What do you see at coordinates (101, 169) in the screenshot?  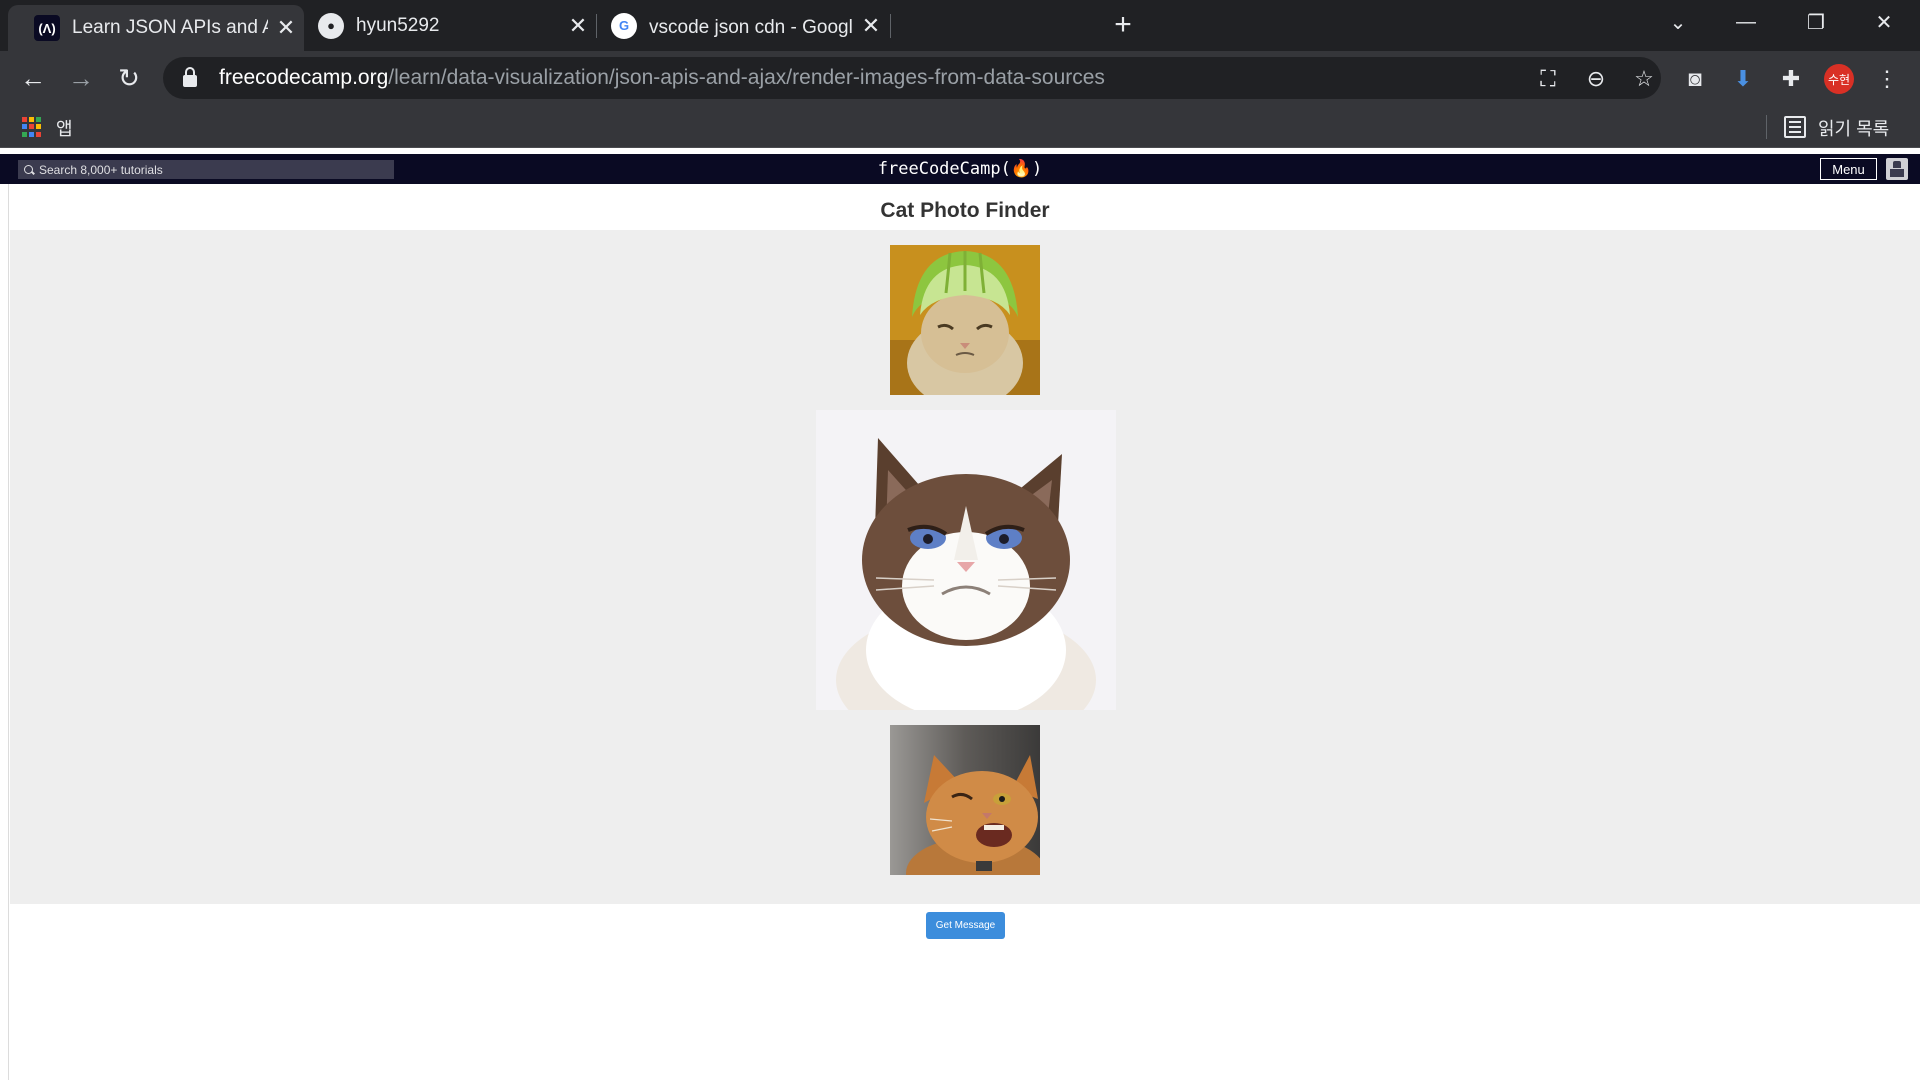 I see `search-placeholder: Search 8,000+ tutorials` at bounding box center [101, 169].